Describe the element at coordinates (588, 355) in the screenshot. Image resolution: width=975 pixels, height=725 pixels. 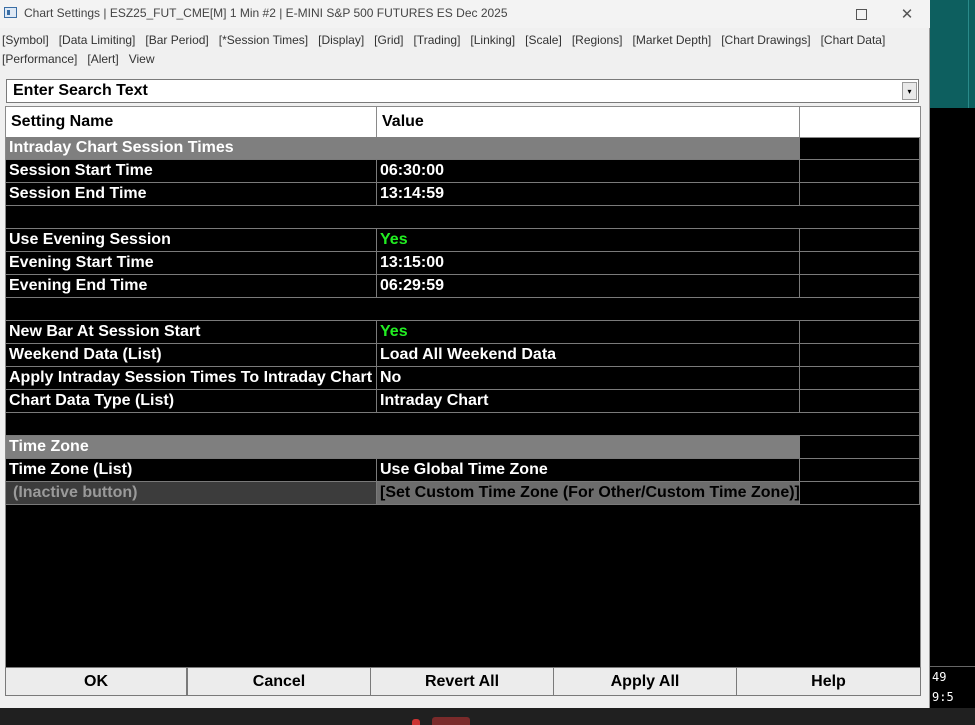
I see `setting-value: Load All Weekend Data` at that location.